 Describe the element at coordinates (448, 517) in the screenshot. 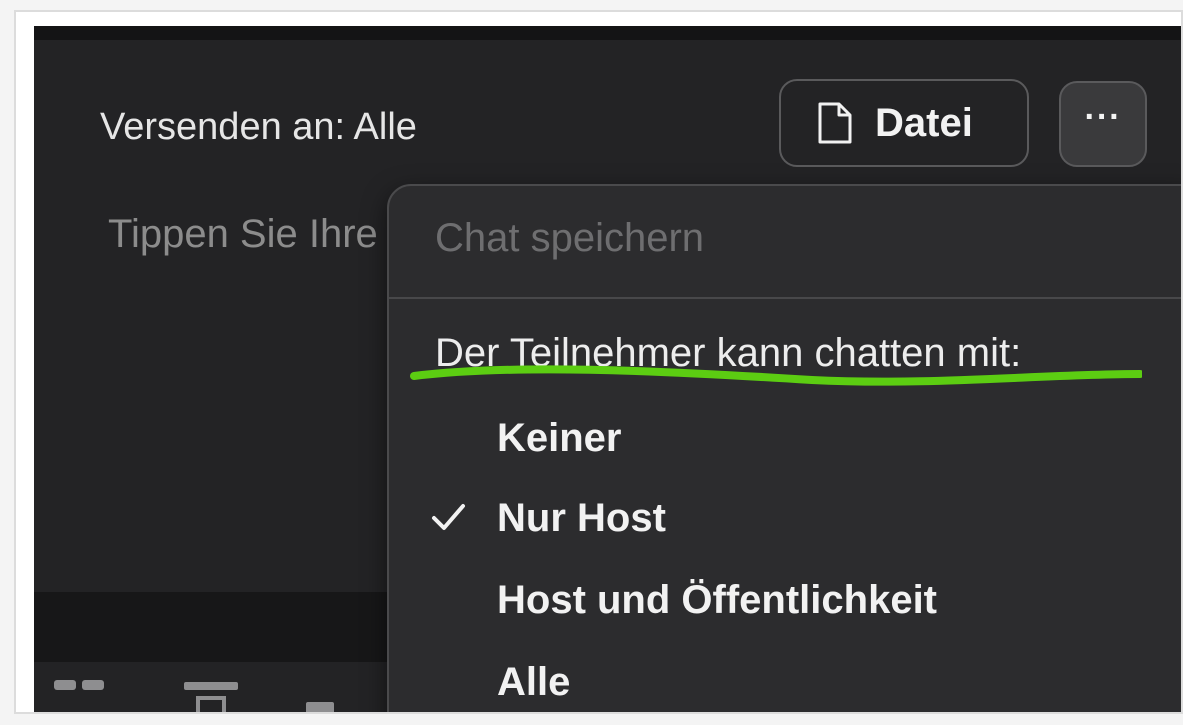

I see `checkmark-icon` at that location.